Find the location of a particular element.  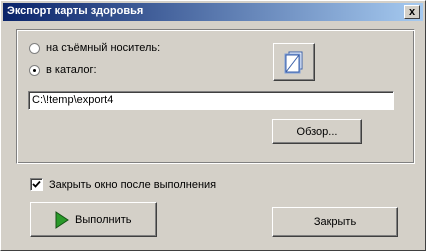

close-after-run-label: Закрыть окно после выполнения is located at coordinates (133, 184).